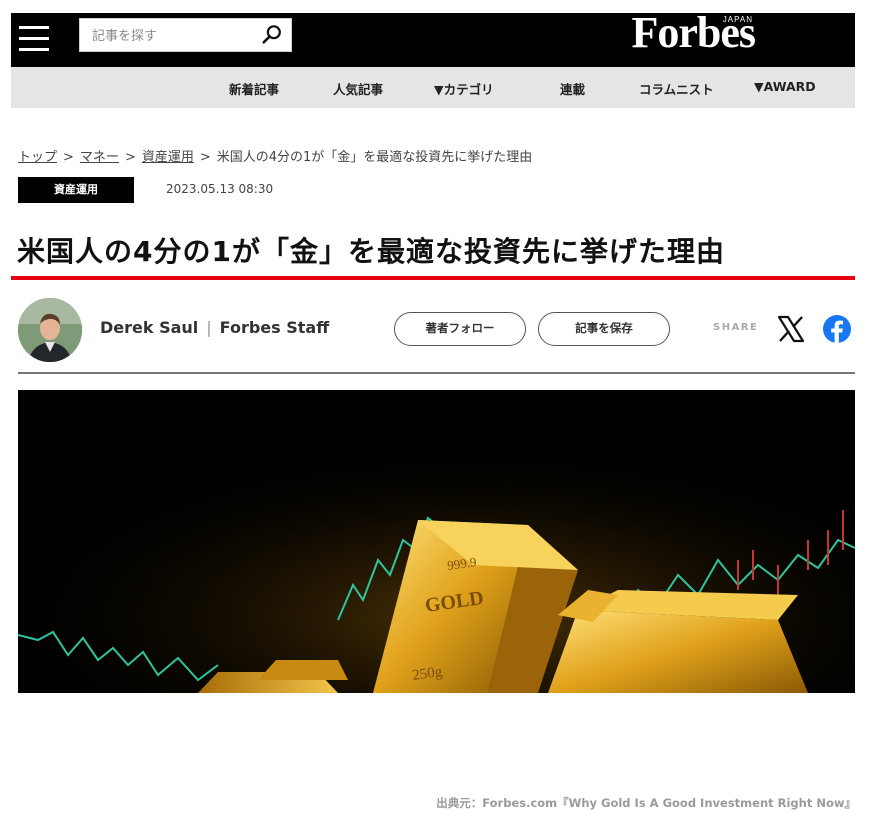 Image resolution: width=880 pixels, height=823 pixels. Describe the element at coordinates (76, 190) in the screenshot. I see `category-tag: 資産運用` at that location.